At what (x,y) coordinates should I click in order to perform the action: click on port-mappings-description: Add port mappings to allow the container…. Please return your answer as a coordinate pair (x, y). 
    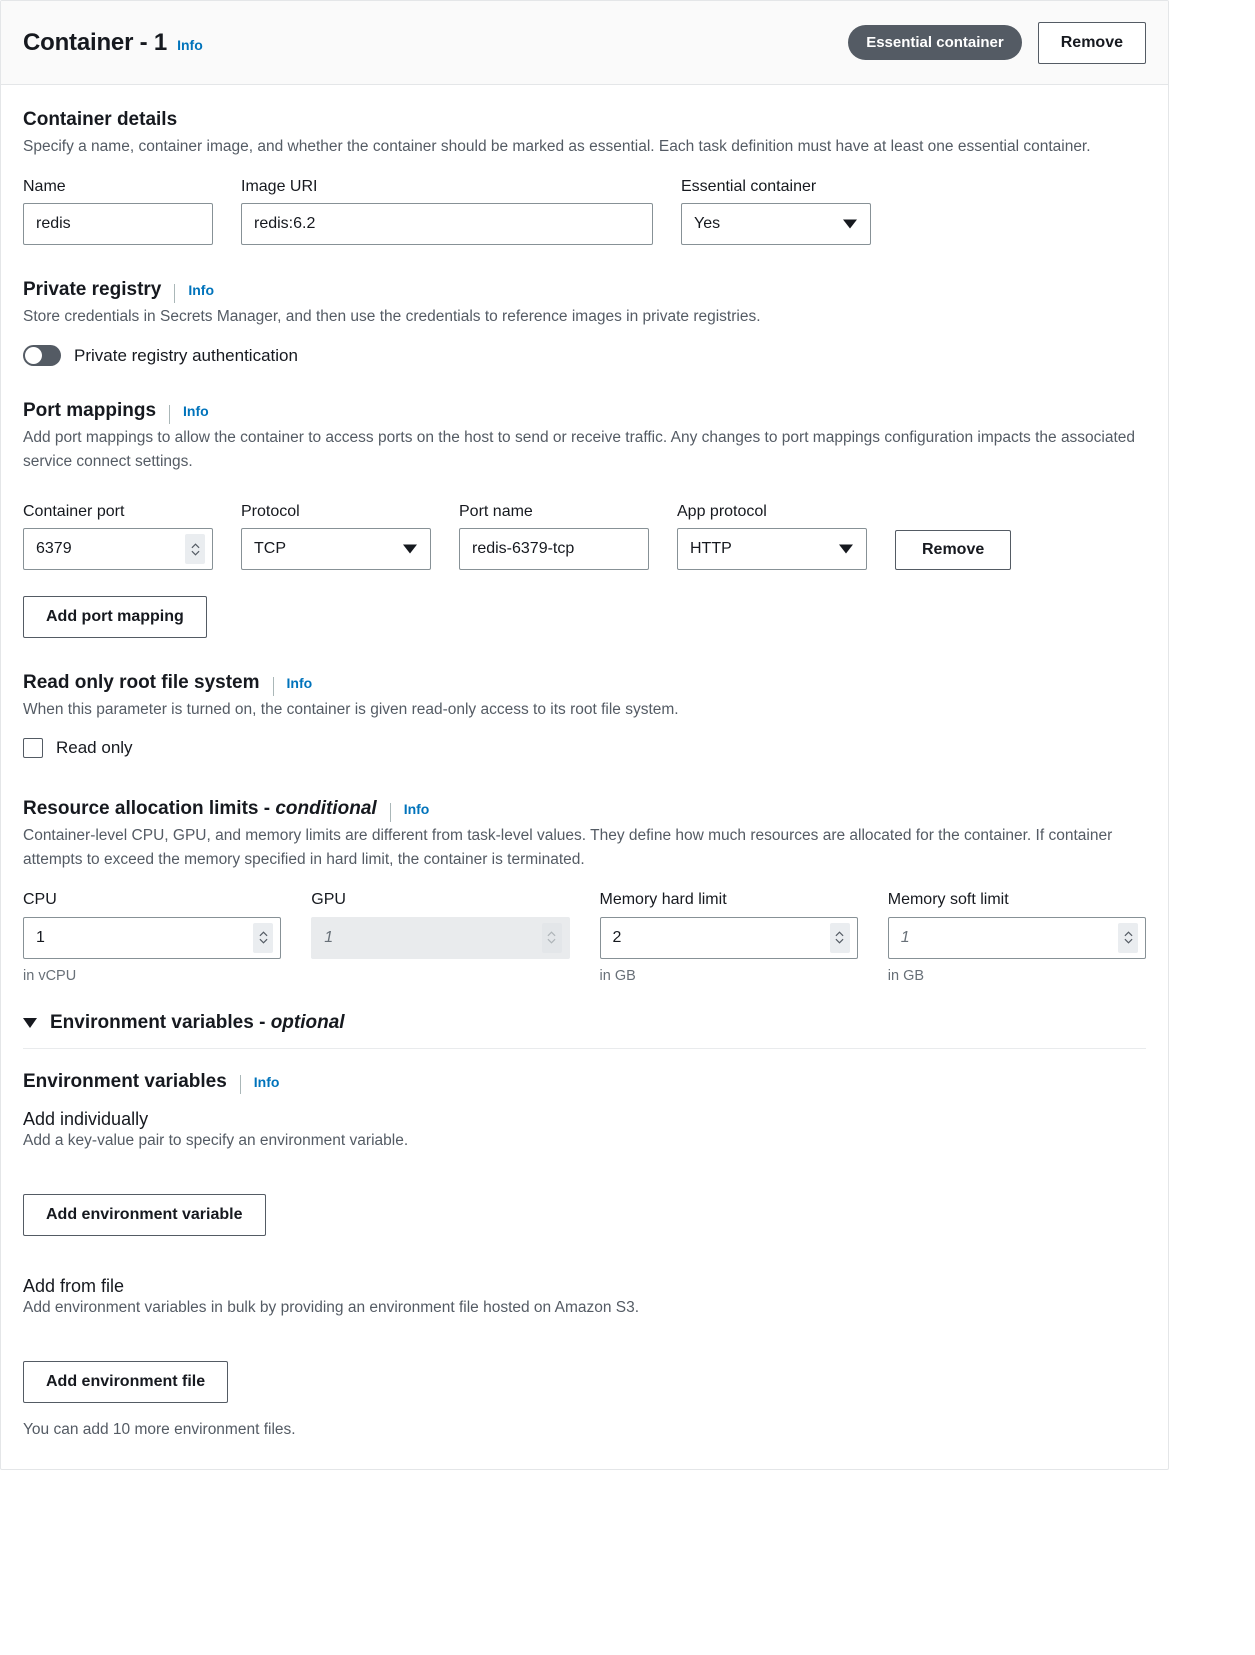
    Looking at the image, I should click on (579, 450).